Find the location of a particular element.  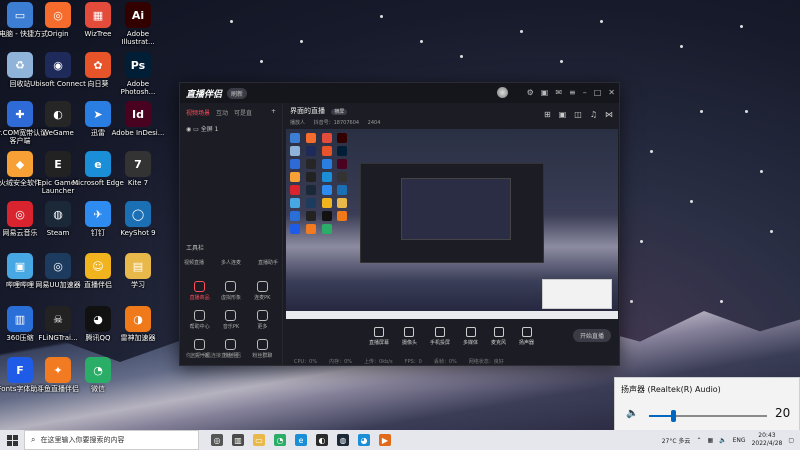

desktop-icon-label: 雷神加速器 is located at coordinates (138, 338).